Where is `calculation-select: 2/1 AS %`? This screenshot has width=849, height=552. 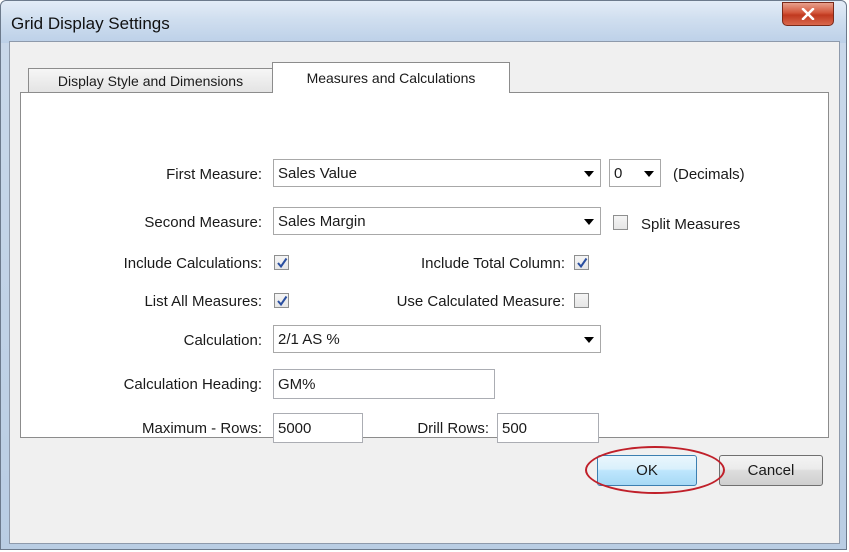
calculation-select: 2/1 AS % is located at coordinates (437, 339).